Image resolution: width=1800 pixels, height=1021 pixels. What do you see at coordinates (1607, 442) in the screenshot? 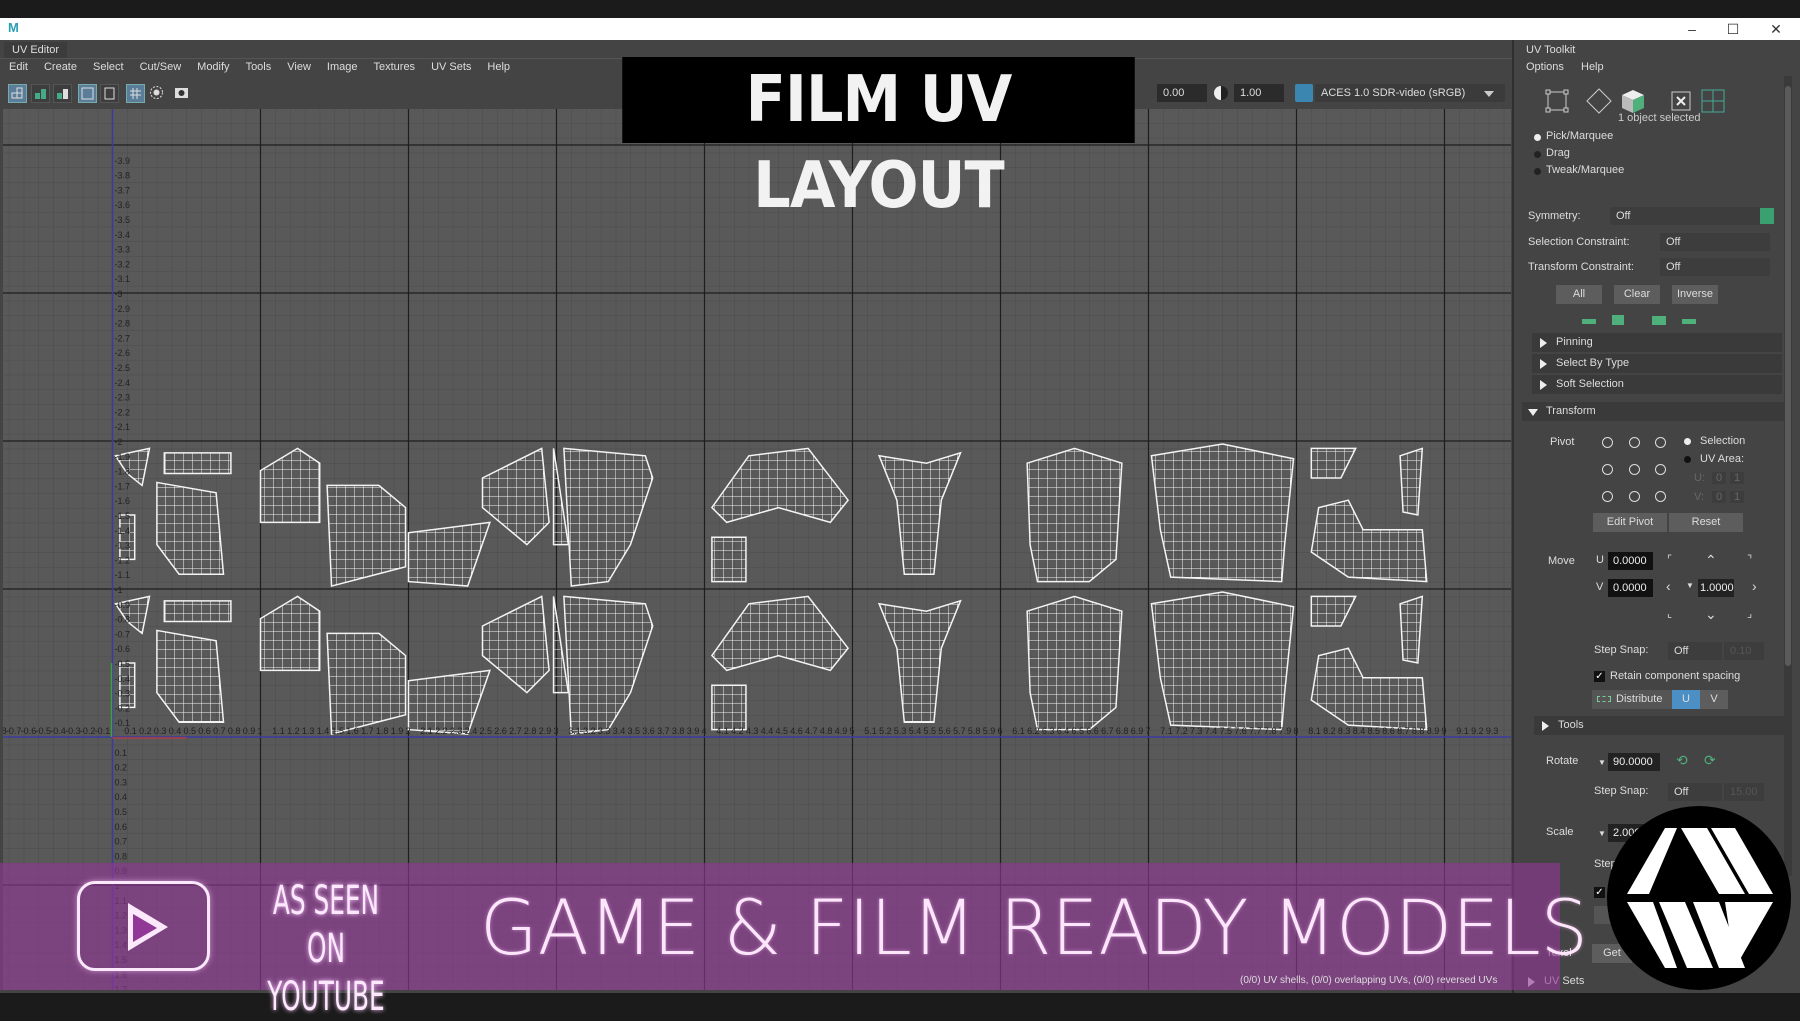
I see `pivot-top-left` at bounding box center [1607, 442].